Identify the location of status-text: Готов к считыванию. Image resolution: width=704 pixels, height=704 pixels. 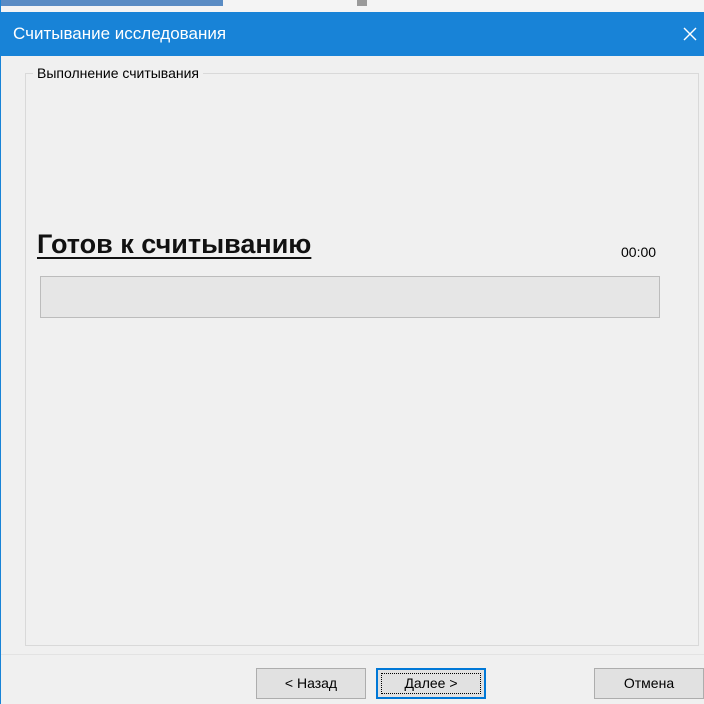
(174, 244).